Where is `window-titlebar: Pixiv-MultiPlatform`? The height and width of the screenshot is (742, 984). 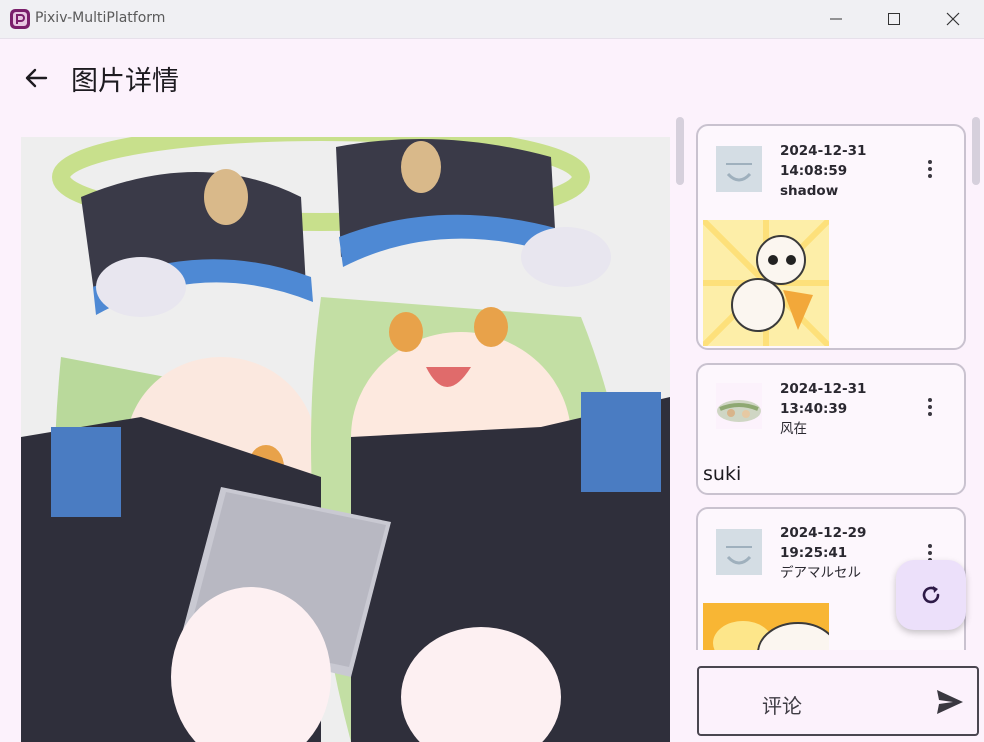
window-titlebar: Pixiv-MultiPlatform is located at coordinates (492, 19).